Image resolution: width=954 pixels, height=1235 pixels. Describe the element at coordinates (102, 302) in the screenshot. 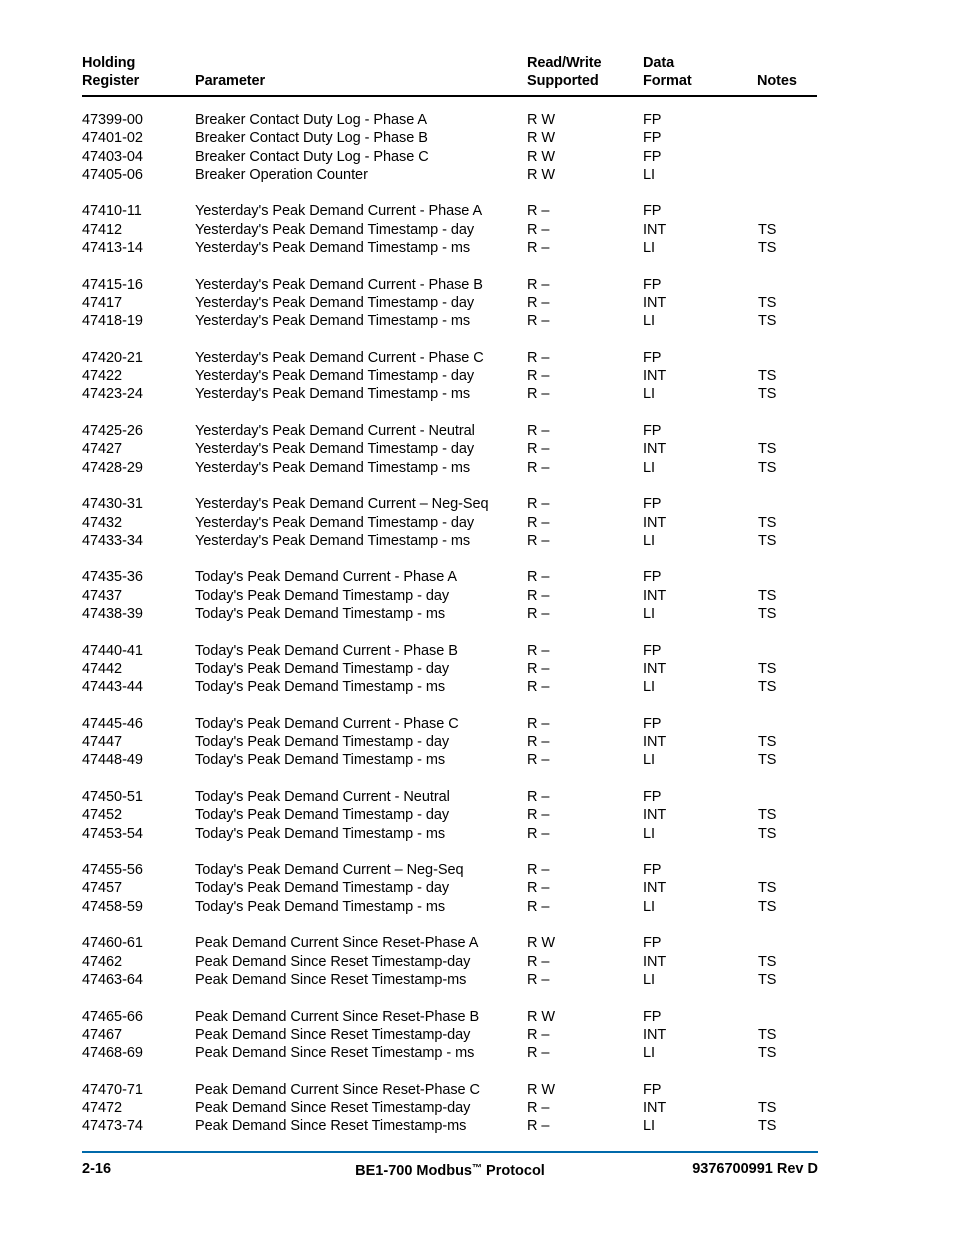

I see `cell-holding-register: 47417` at that location.